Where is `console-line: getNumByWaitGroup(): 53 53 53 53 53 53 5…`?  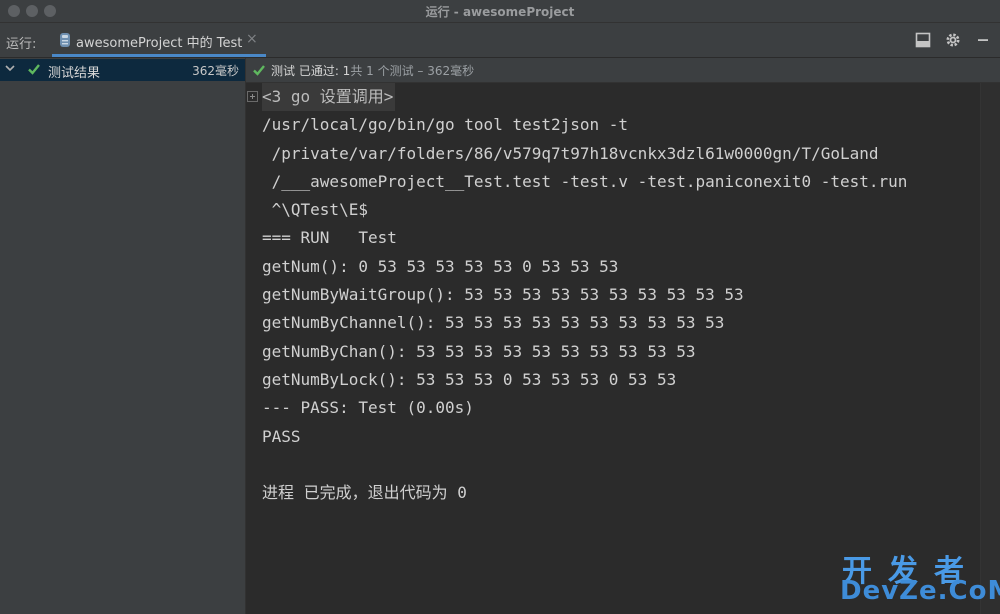
console-line: getNumByWaitGroup(): 53 53 53 53 53 53 5… is located at coordinates (503, 295).